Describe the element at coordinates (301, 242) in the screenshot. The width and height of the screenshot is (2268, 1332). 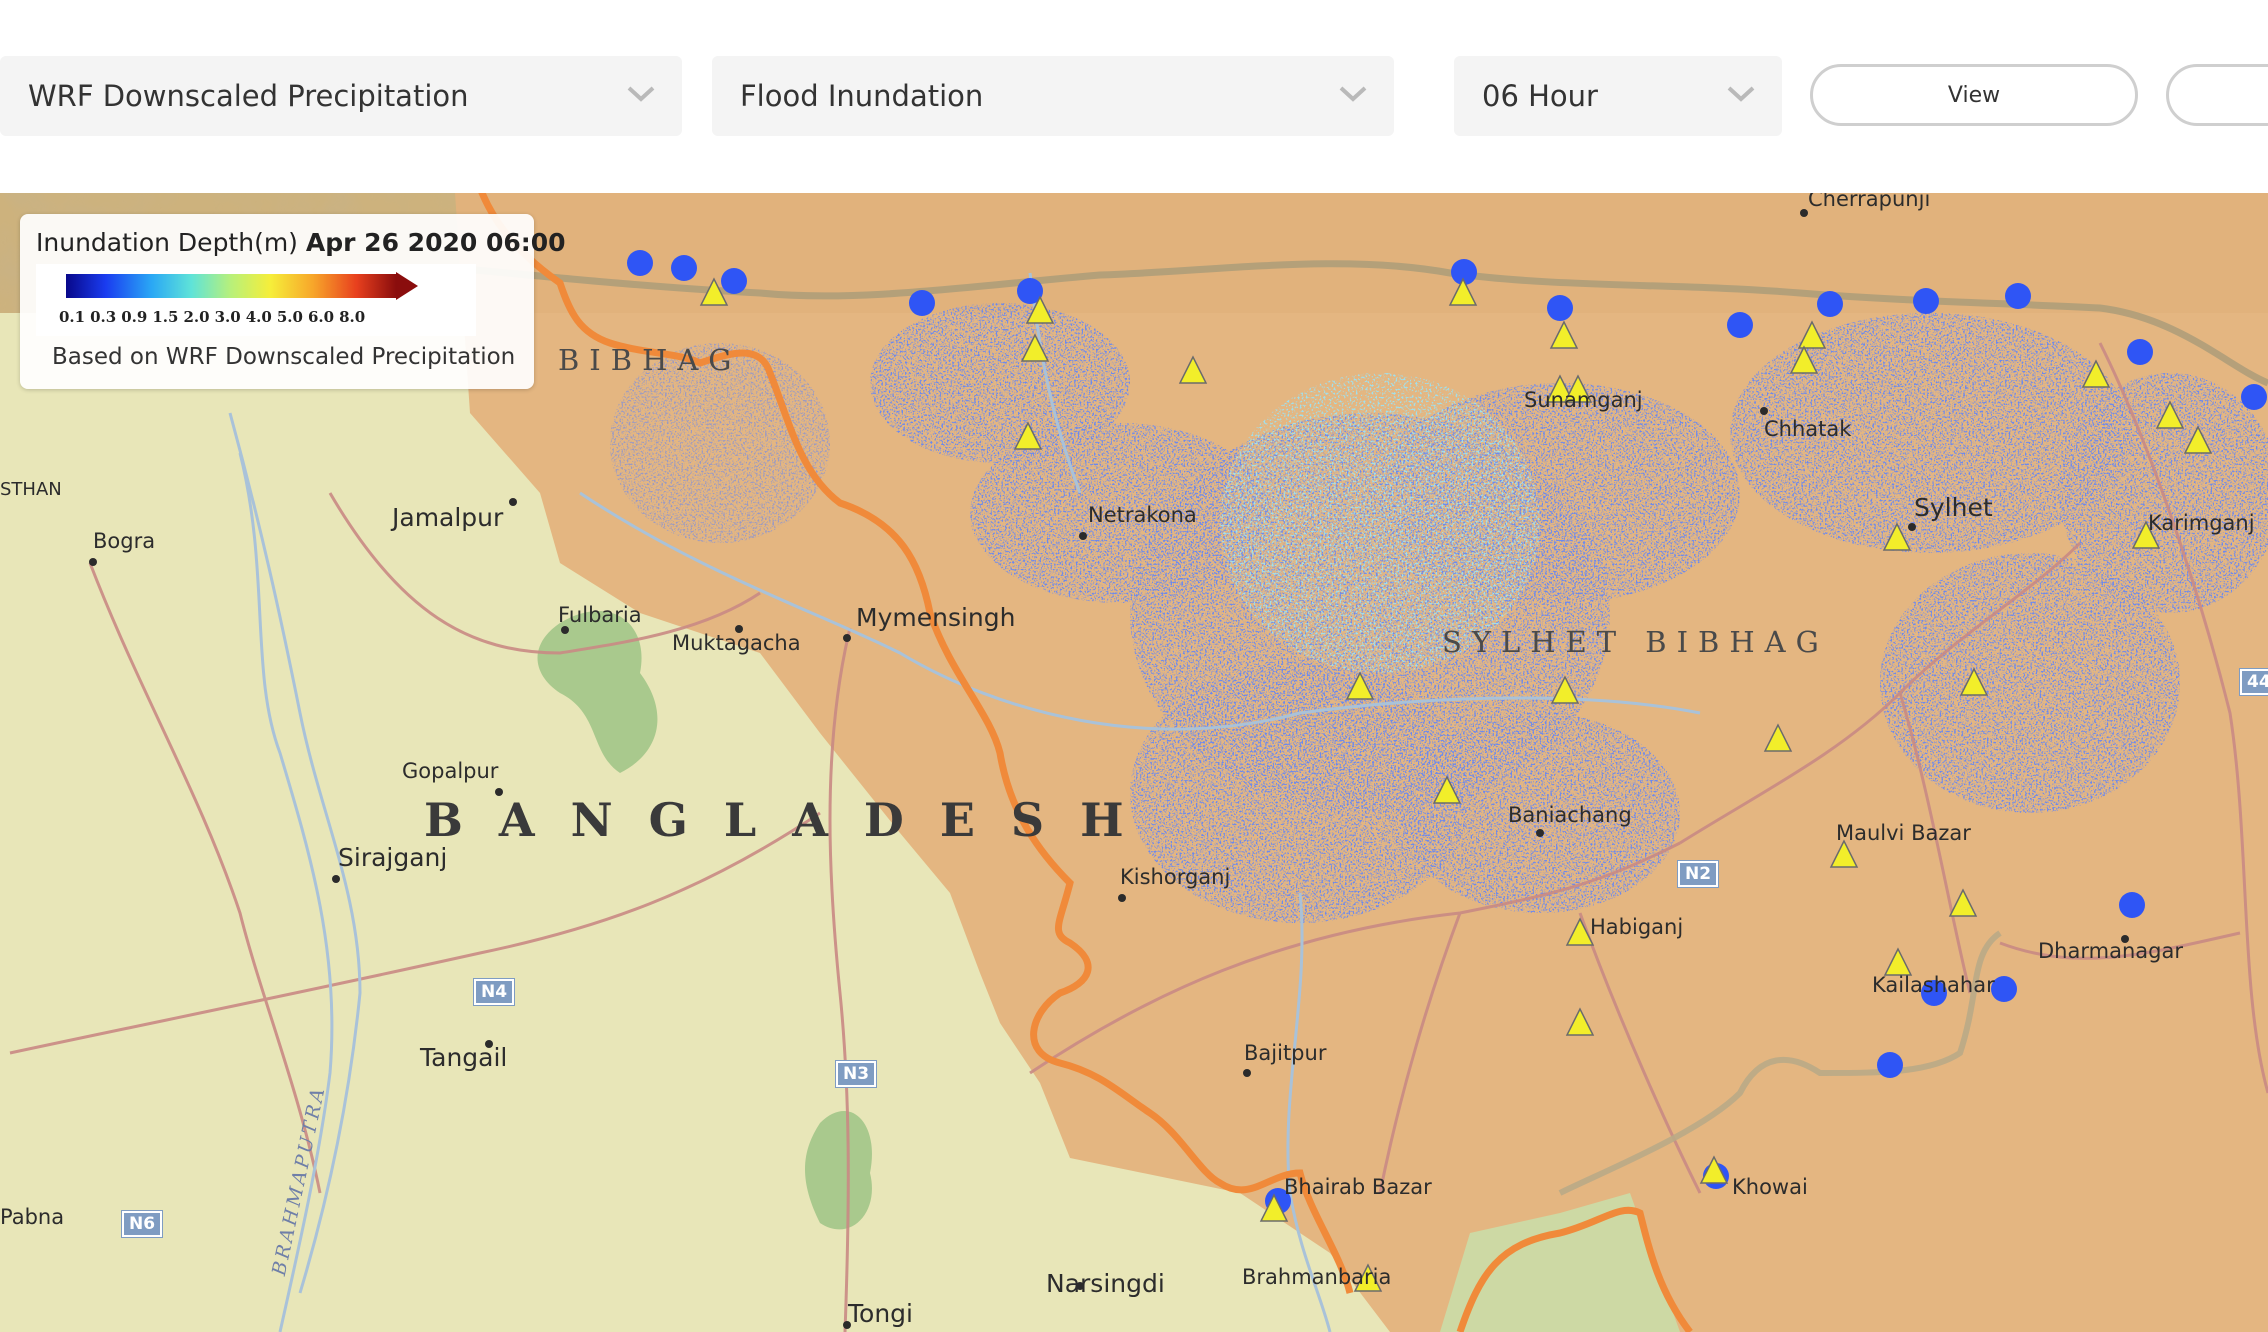
I see `legend-title: Inundation Depth(m) Apr 26 2020 06:00` at that location.